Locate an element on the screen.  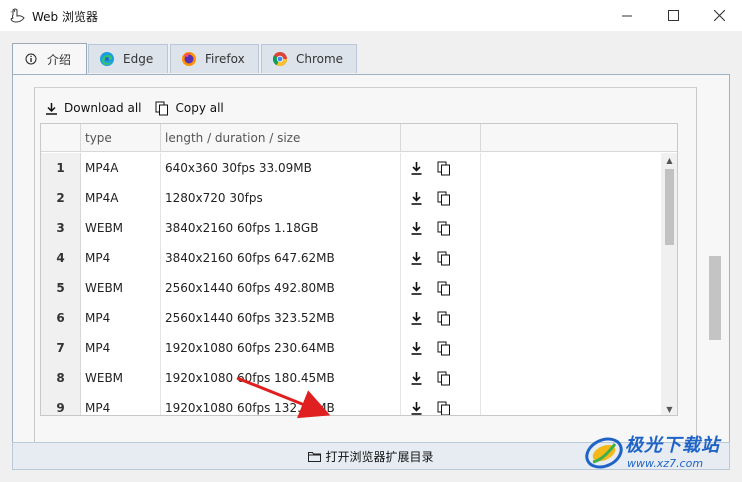
edge-icon is located at coordinates (107, 59).